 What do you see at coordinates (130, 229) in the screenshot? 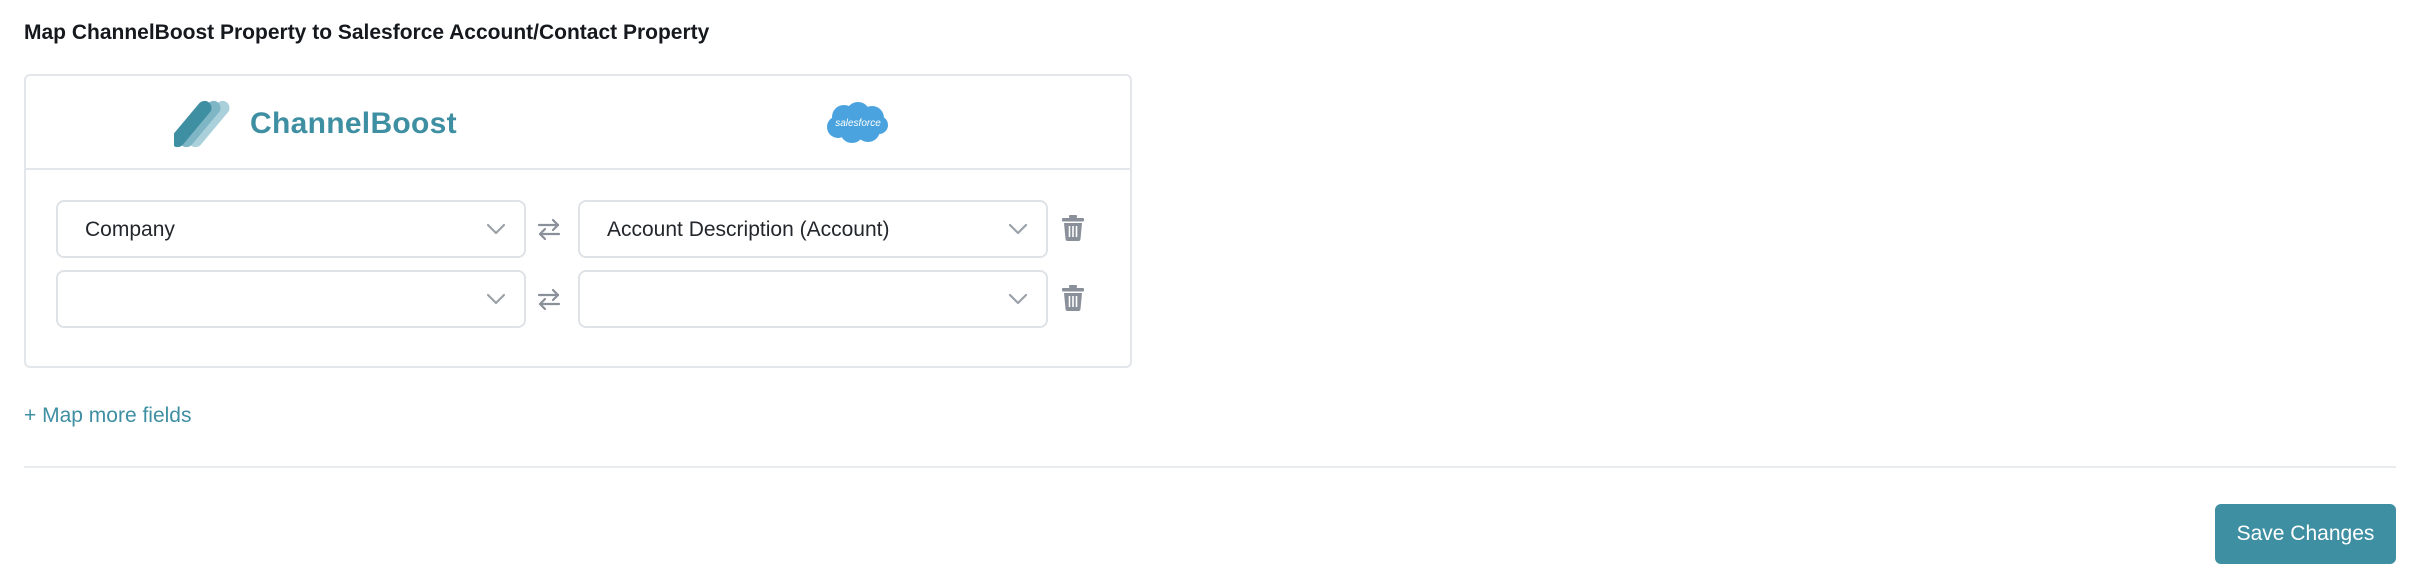
I see `channelboost-field-value: Company` at bounding box center [130, 229].